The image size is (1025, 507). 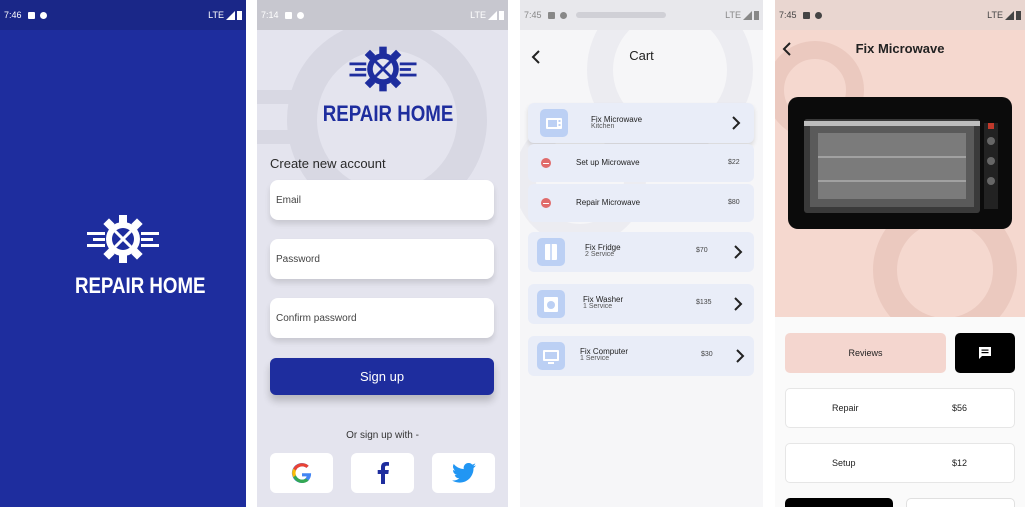 What do you see at coordinates (960, 463) in the screenshot?
I see `service-price: $12` at bounding box center [960, 463].